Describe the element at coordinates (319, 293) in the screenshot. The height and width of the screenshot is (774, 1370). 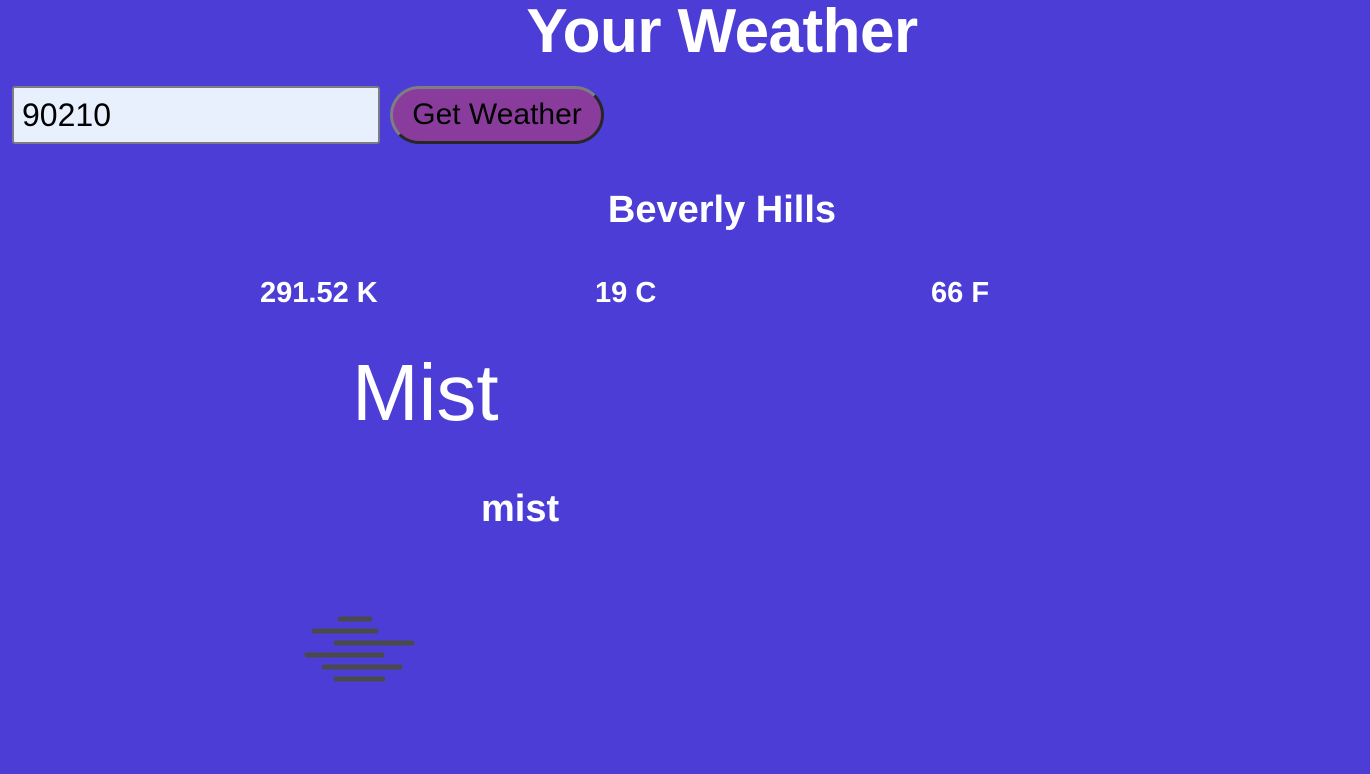
I see `temp-kelvin: 291.52 K` at that location.